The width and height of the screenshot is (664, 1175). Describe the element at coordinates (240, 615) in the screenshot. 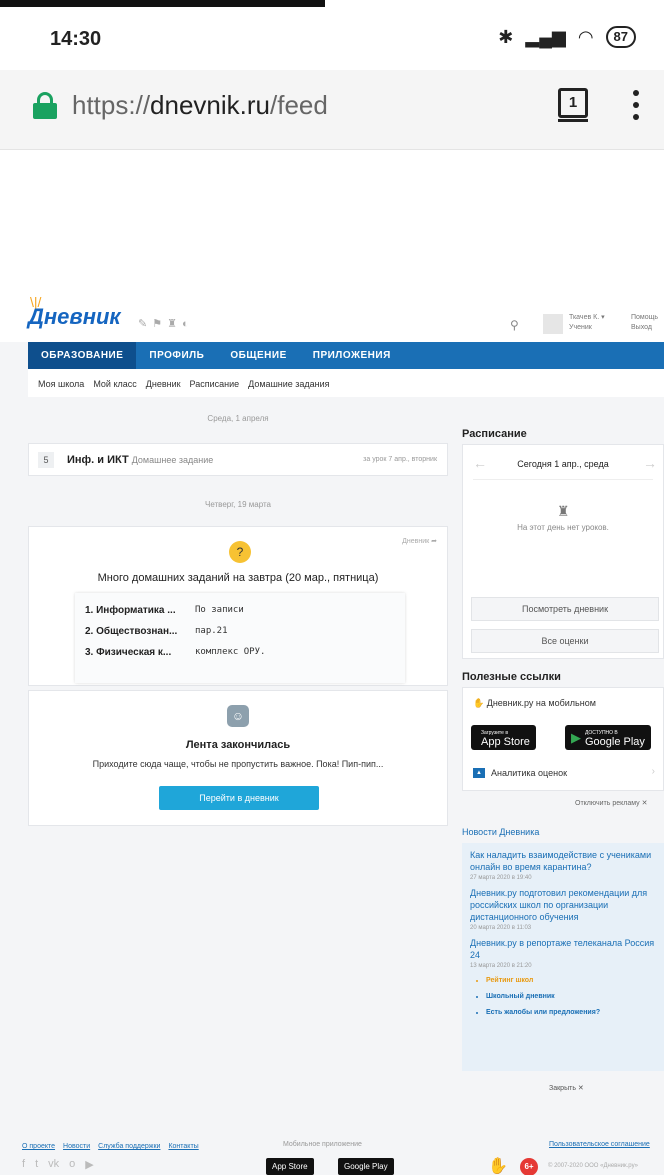

I see `table-row: 1. Информатика ... По записи` at that location.